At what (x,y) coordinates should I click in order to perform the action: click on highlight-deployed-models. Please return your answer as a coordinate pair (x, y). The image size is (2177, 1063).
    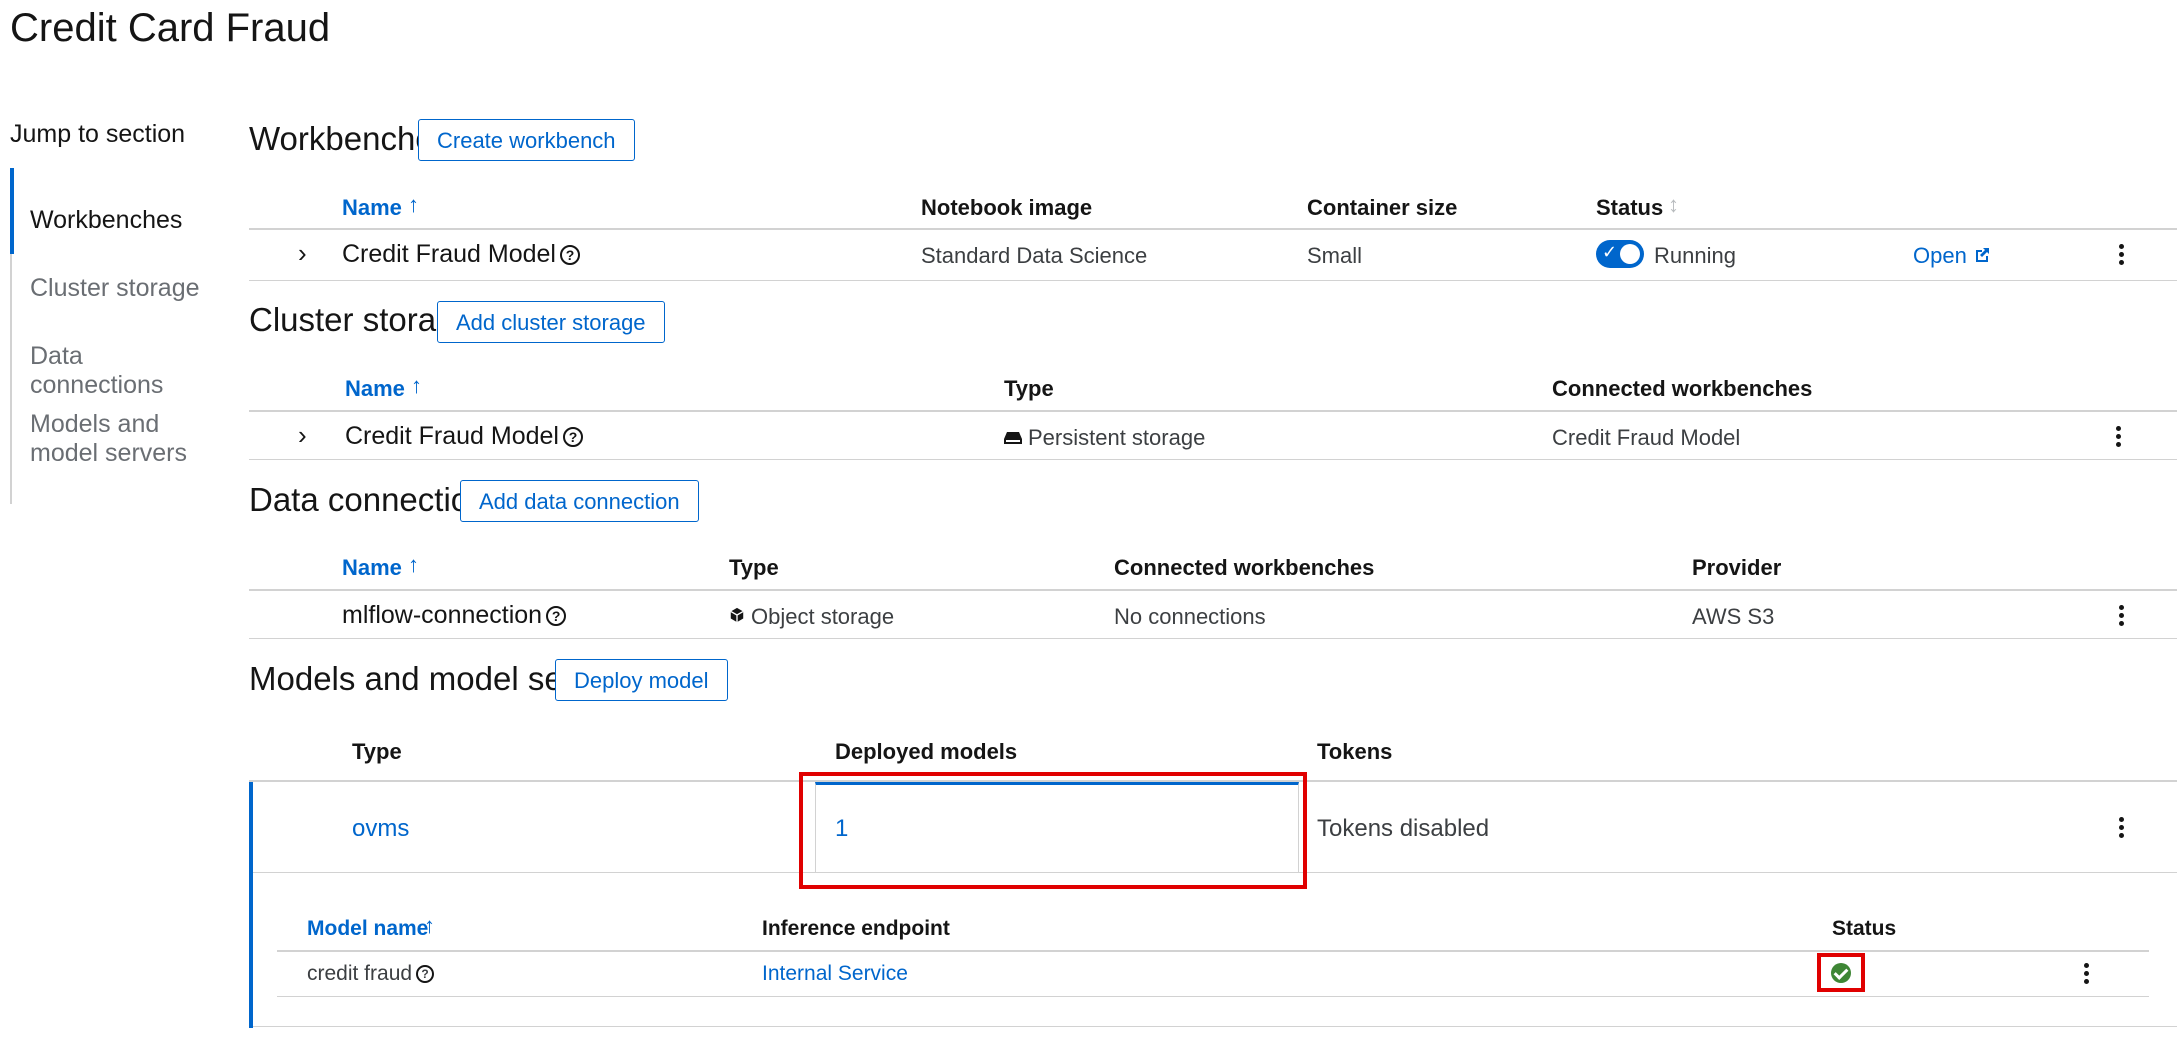
    Looking at the image, I should click on (1053, 830).